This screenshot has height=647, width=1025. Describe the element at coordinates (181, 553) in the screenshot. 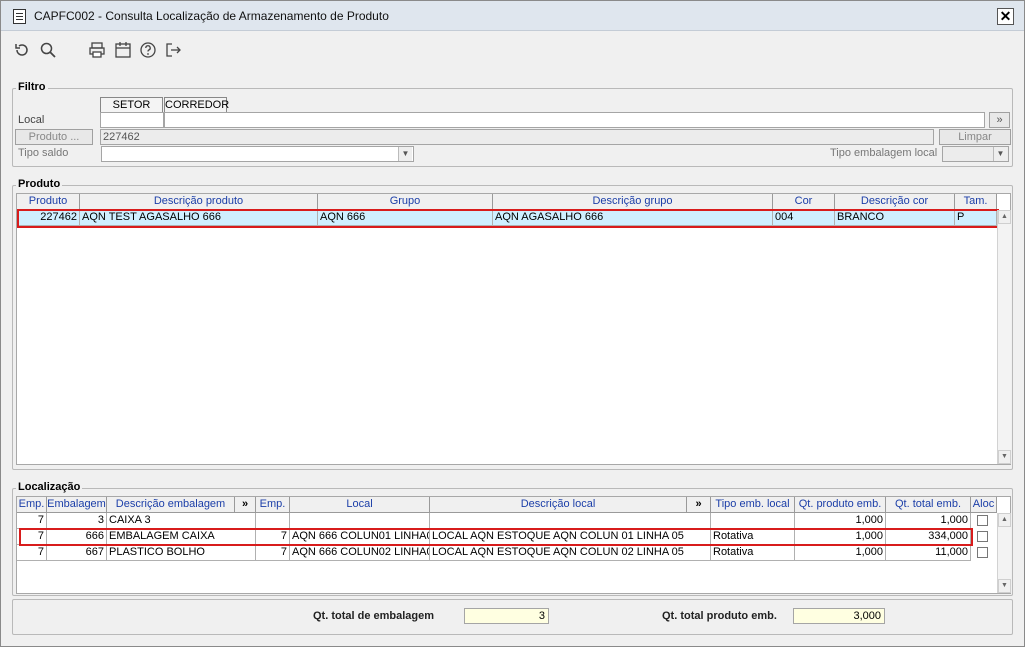

I see `cell-descricao-embalagem: PLASTICO BOLHO` at that location.